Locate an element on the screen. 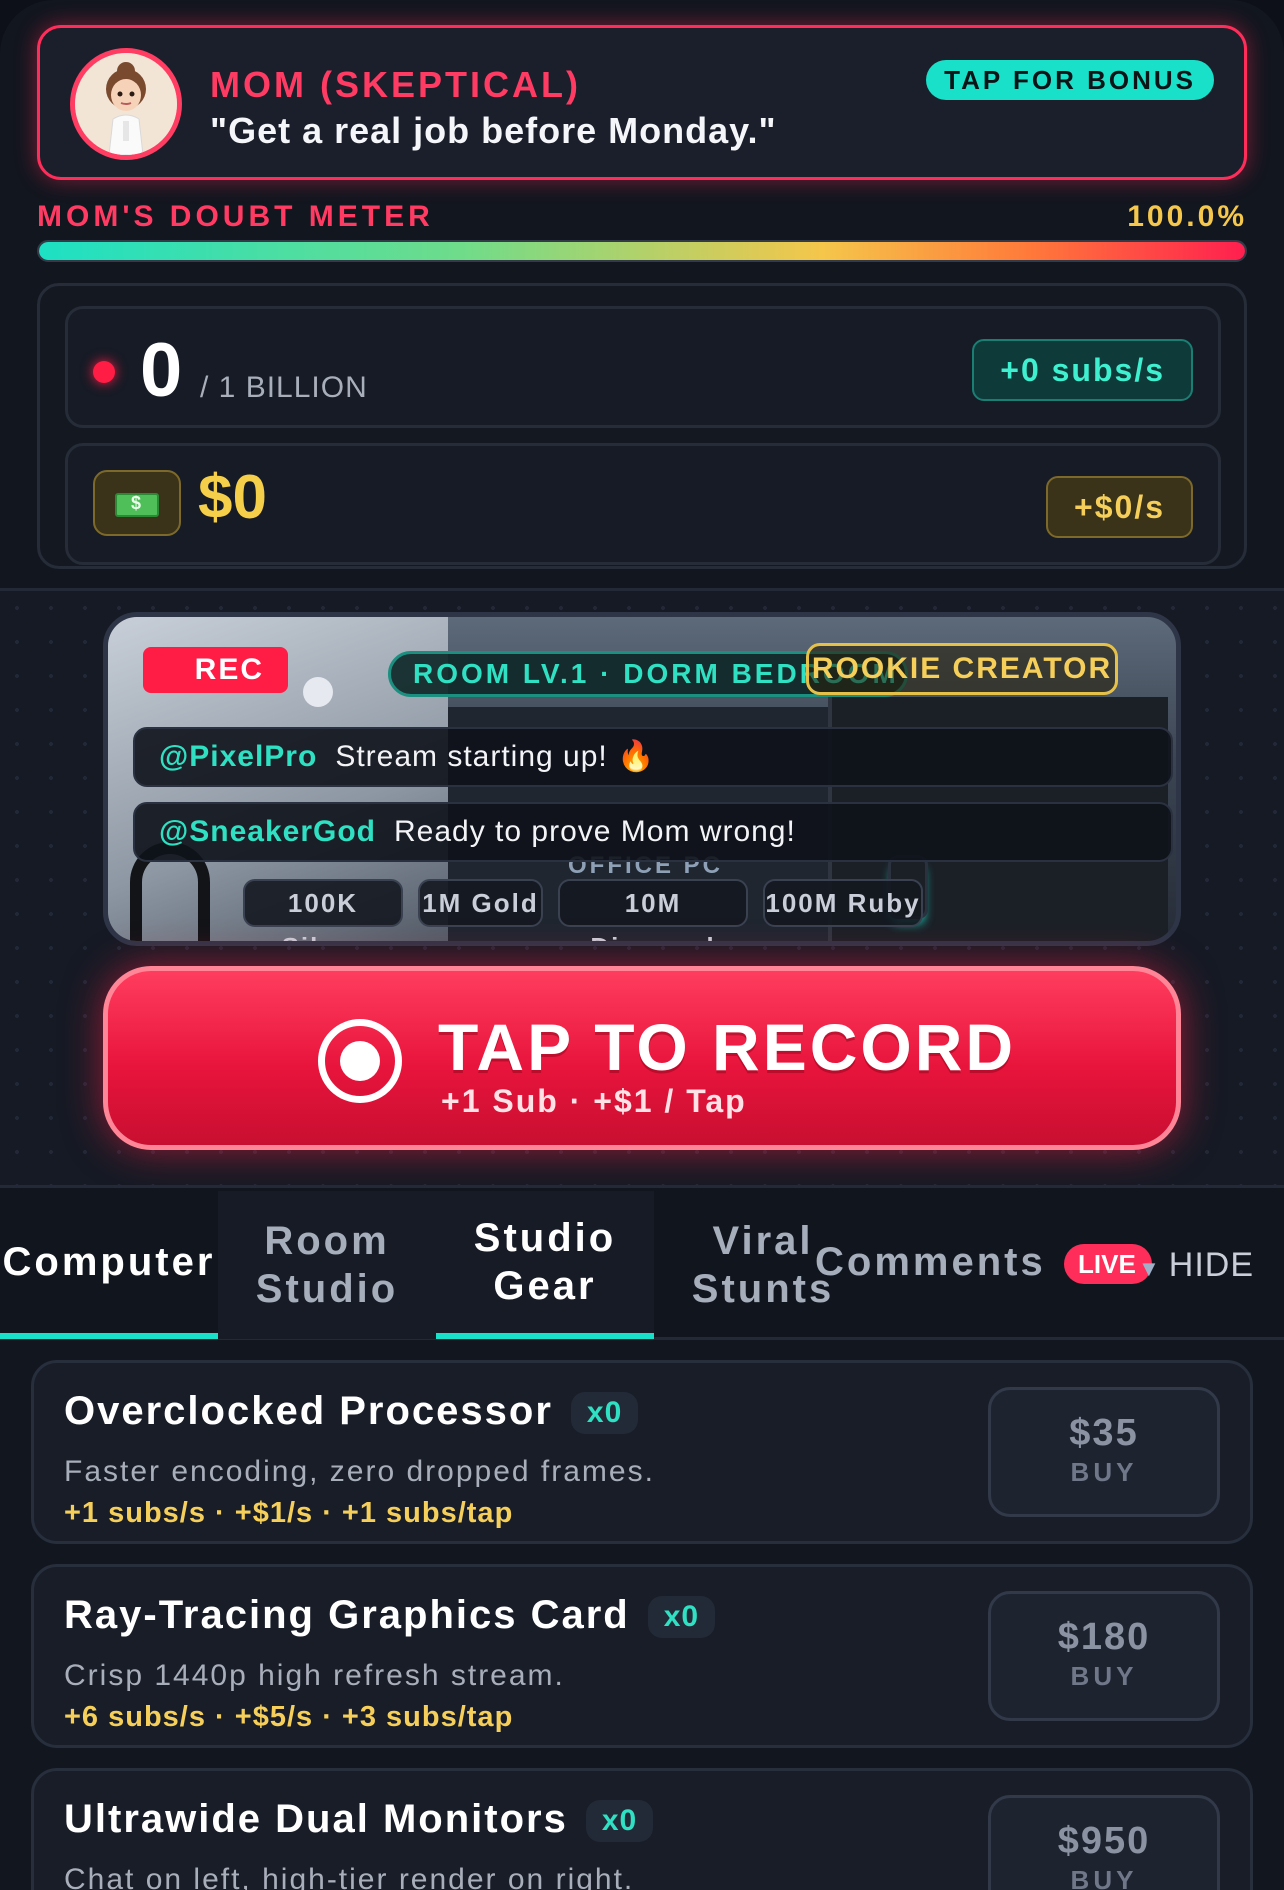  doubt-meter-fill is located at coordinates (642, 251).